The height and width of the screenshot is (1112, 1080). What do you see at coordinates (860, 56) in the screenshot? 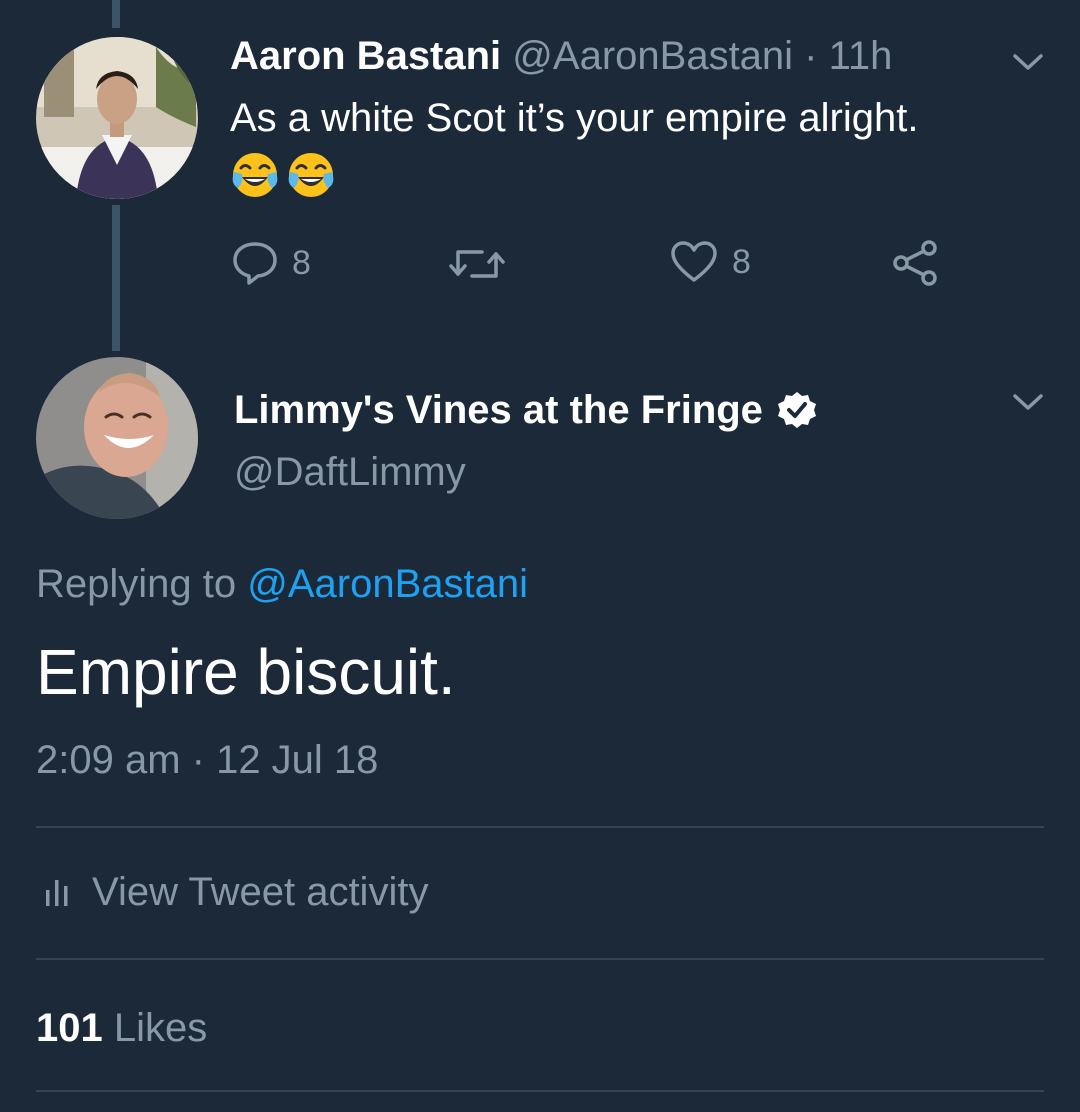
I see `parent-age: 11h` at bounding box center [860, 56].